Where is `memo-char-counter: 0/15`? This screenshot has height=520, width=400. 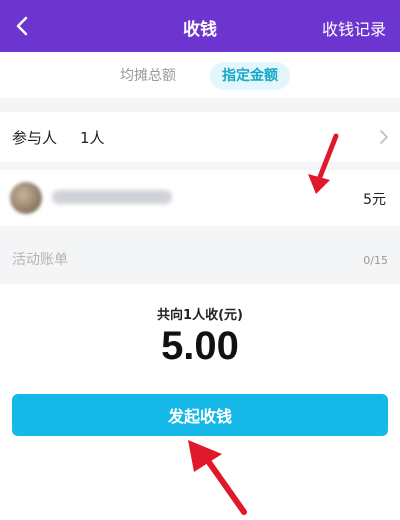
memo-char-counter: 0/15 is located at coordinates (375, 260).